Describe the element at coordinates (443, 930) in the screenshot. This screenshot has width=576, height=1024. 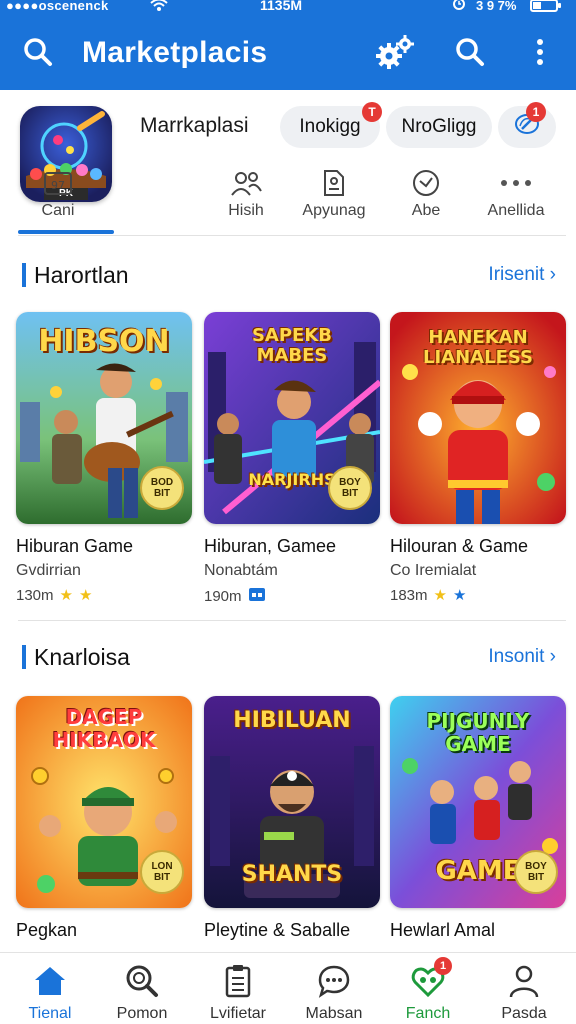
I see `game-title: Hewlarl Amal` at that location.